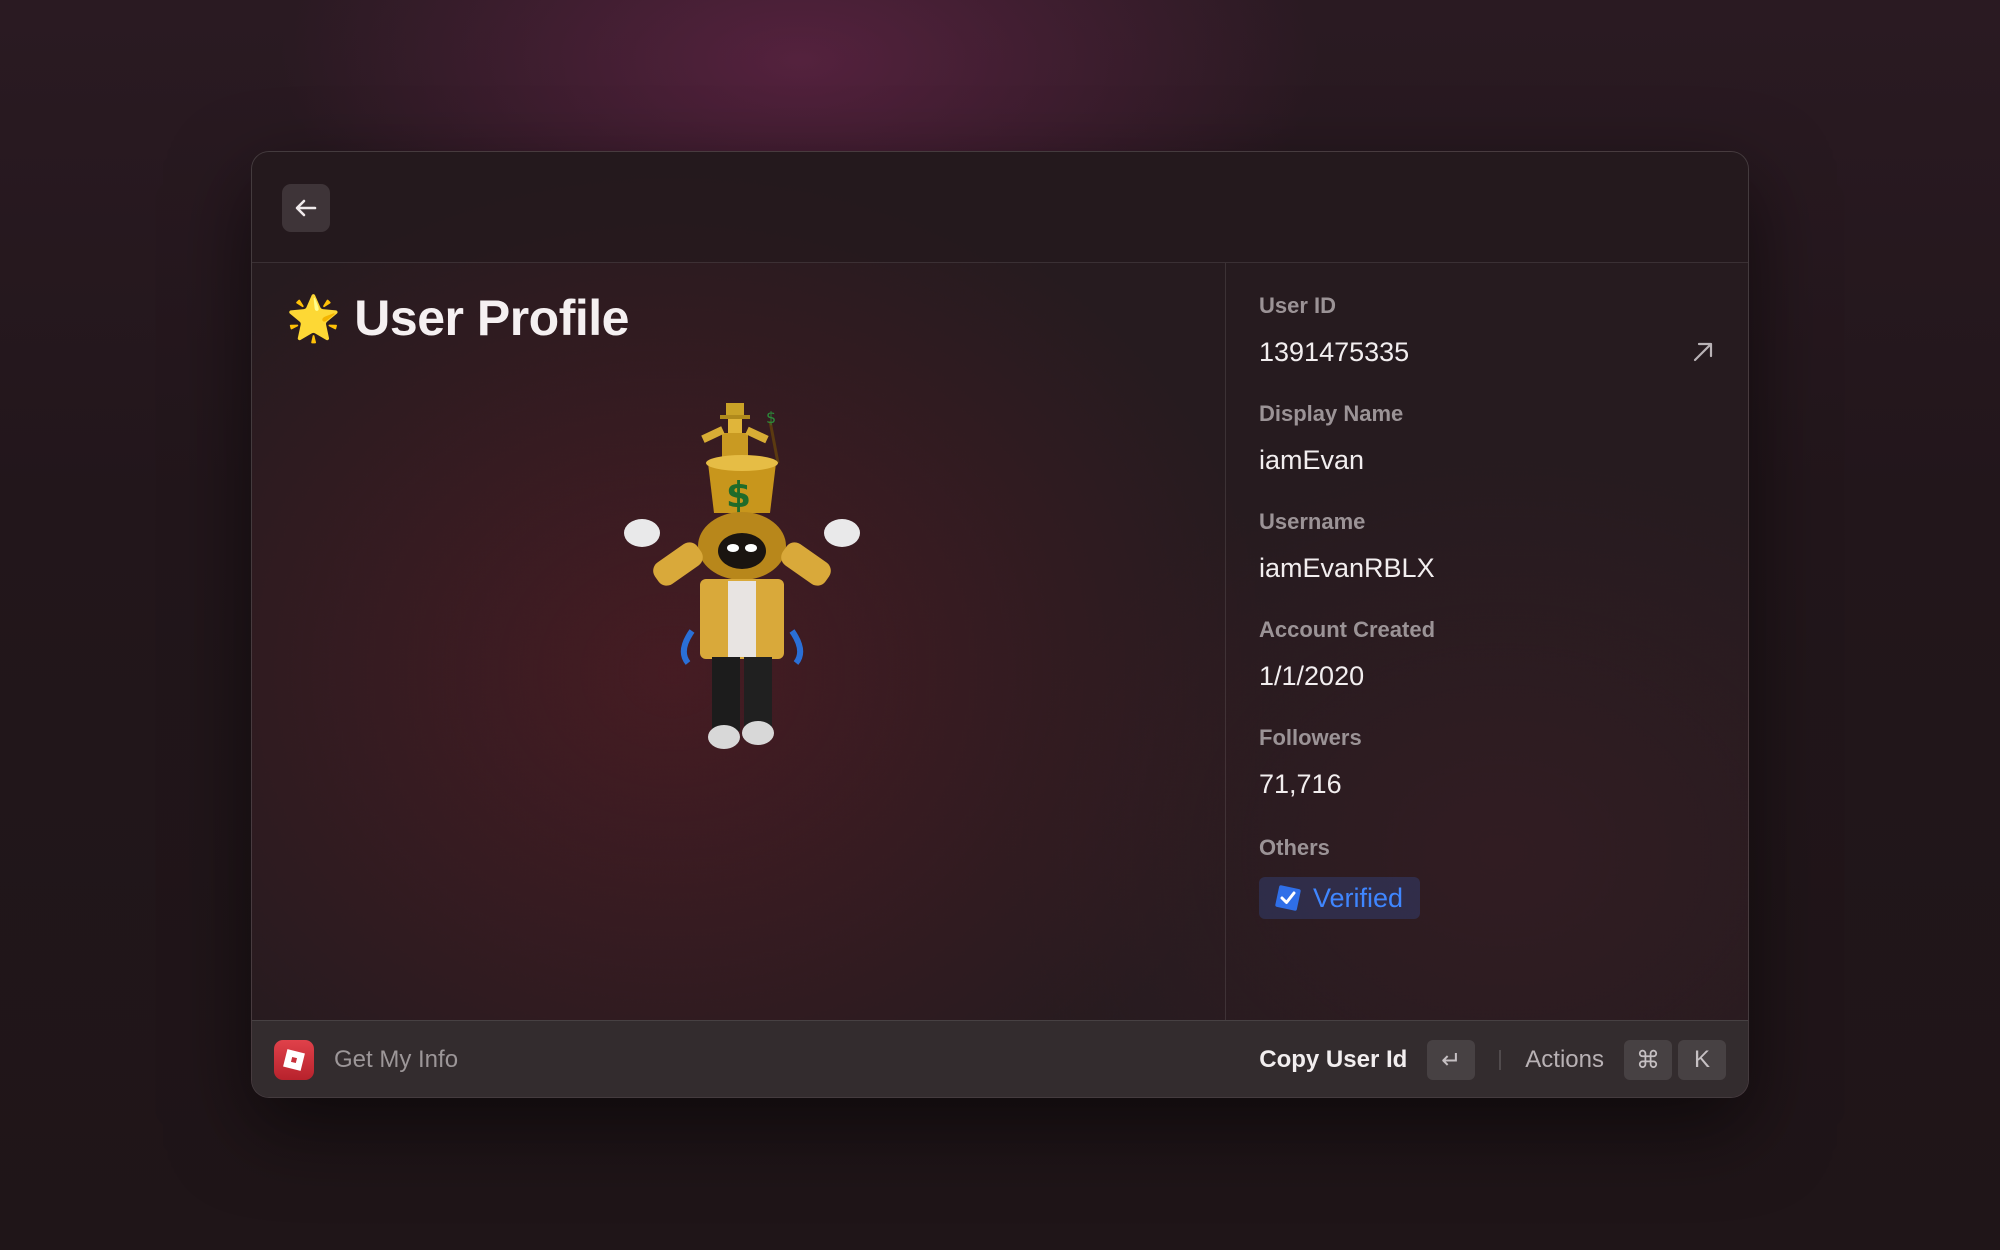  Describe the element at coordinates (1331, 413) in the screenshot. I see `display-name-label: Display Name` at that location.